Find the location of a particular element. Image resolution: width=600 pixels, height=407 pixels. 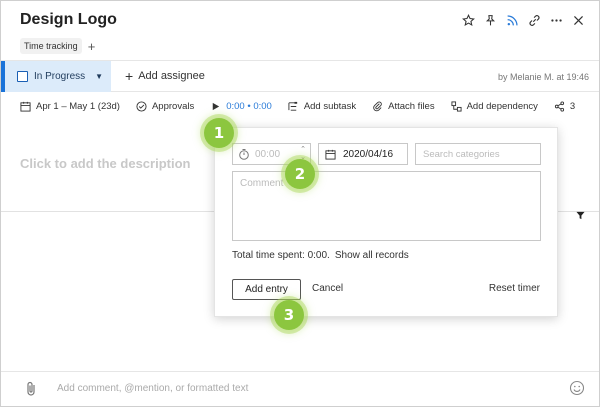

share-icon is located at coordinates (559, 106).